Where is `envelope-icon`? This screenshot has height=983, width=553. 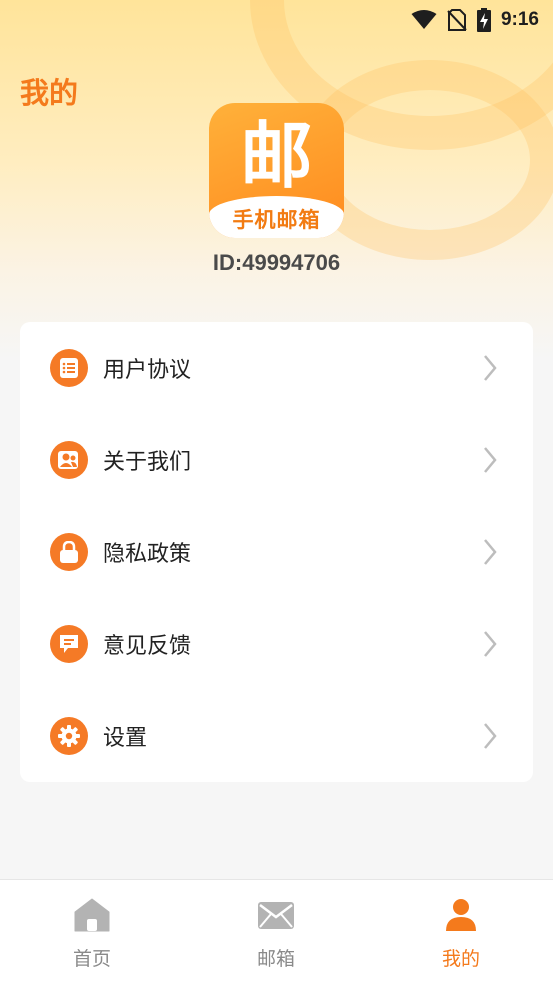
envelope-icon is located at coordinates (276, 915).